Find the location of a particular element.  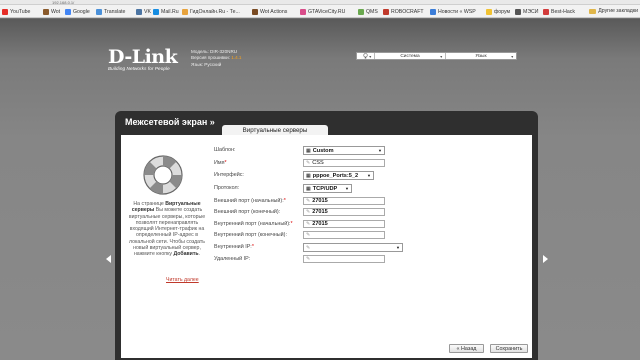

ext-port-end-field: ✎ 27015 is located at coordinates (344, 212).